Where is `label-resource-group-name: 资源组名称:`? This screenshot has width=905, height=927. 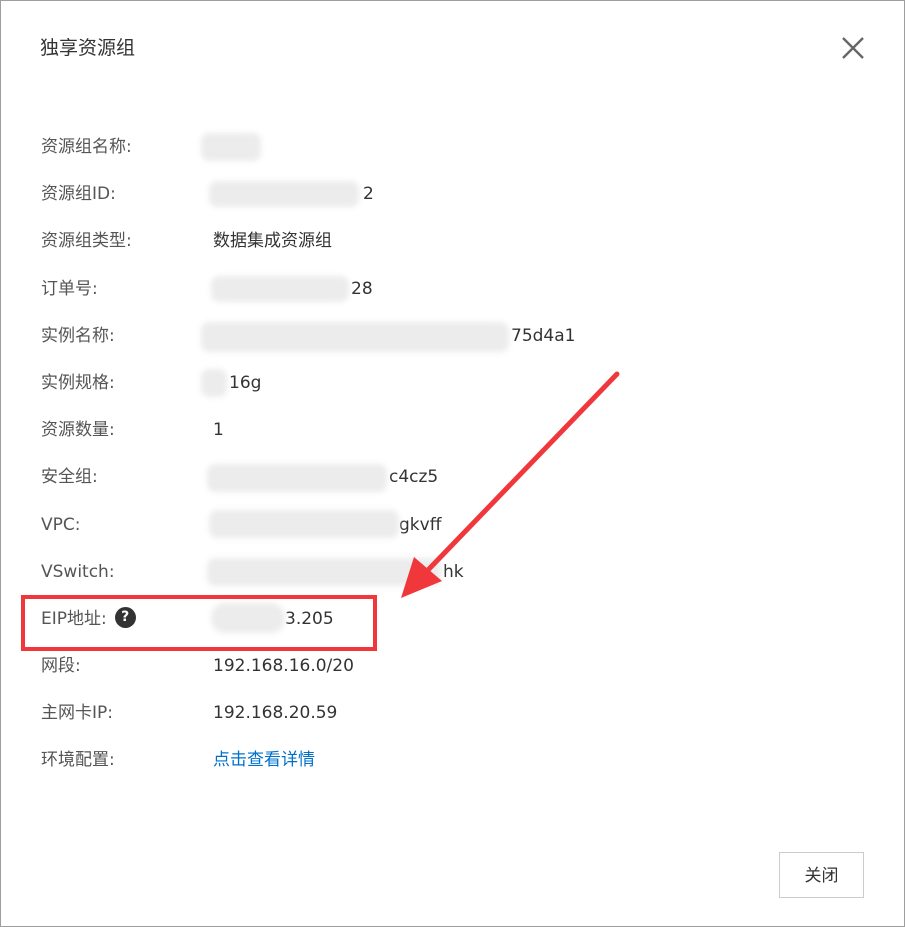
label-resource-group-name: 资源组名称: is located at coordinates (86, 147).